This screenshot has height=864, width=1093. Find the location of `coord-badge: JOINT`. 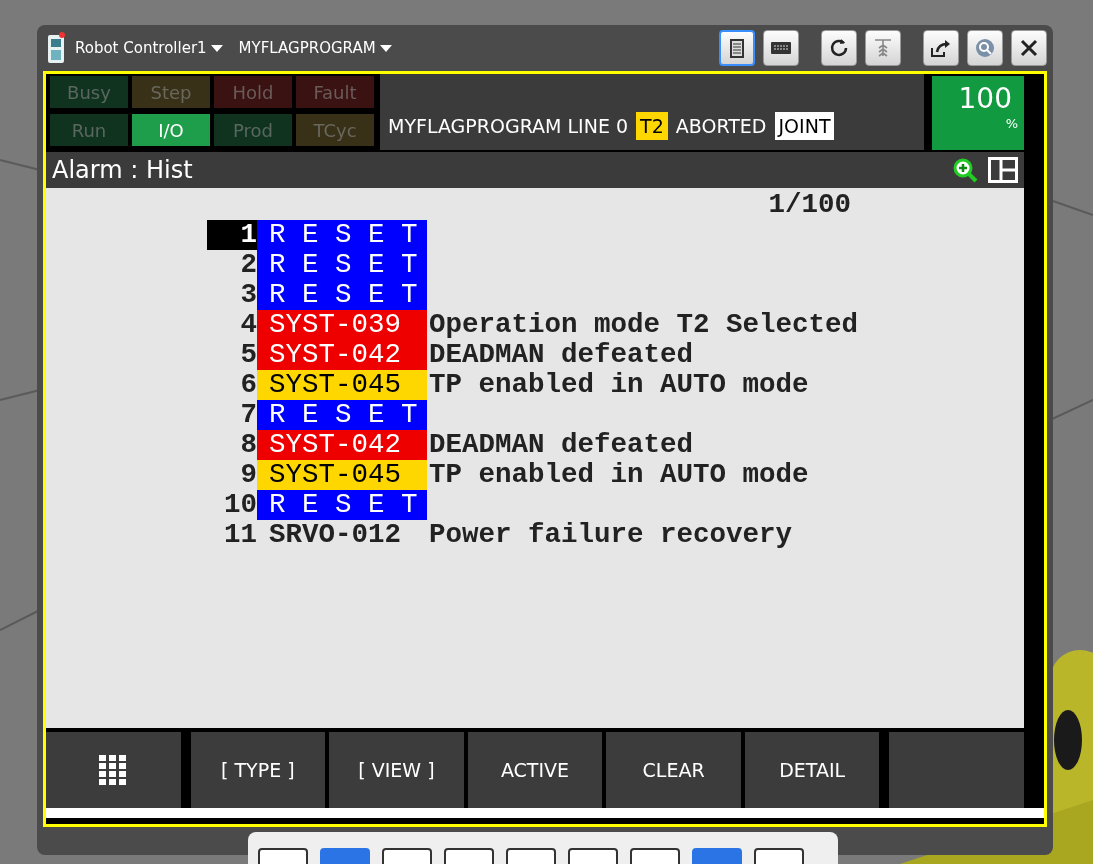

coord-badge: JOINT is located at coordinates (804, 125).